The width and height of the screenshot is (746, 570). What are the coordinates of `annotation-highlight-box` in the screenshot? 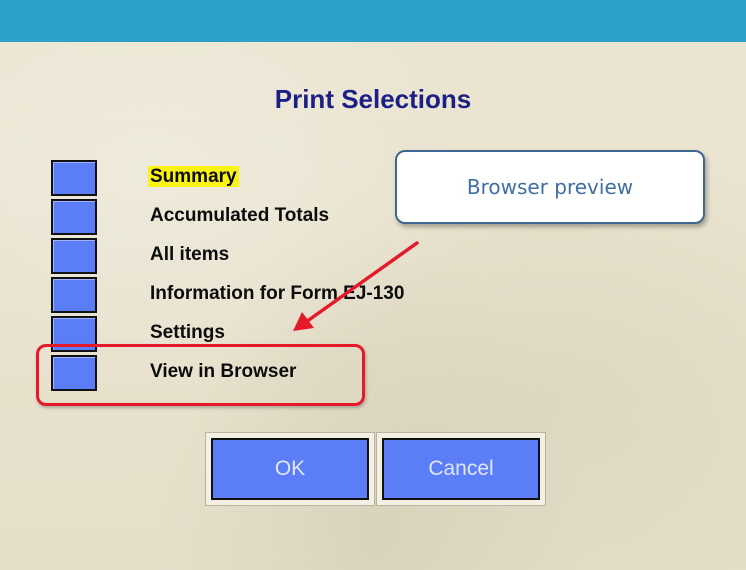 It's located at (200, 375).